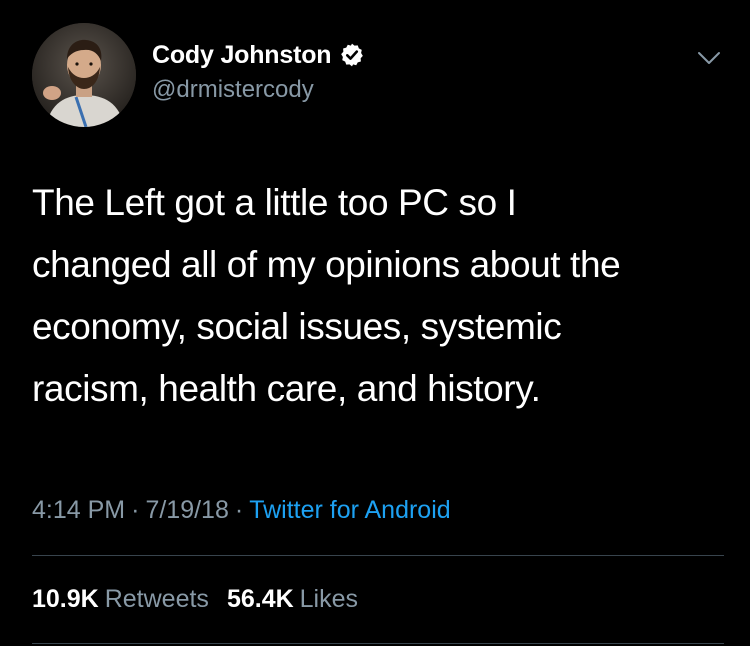 The height and width of the screenshot is (646, 750). I want to click on tweet-metadata: 4:14 PM · 7/19/18 · Twitter for Android, so click(241, 510).